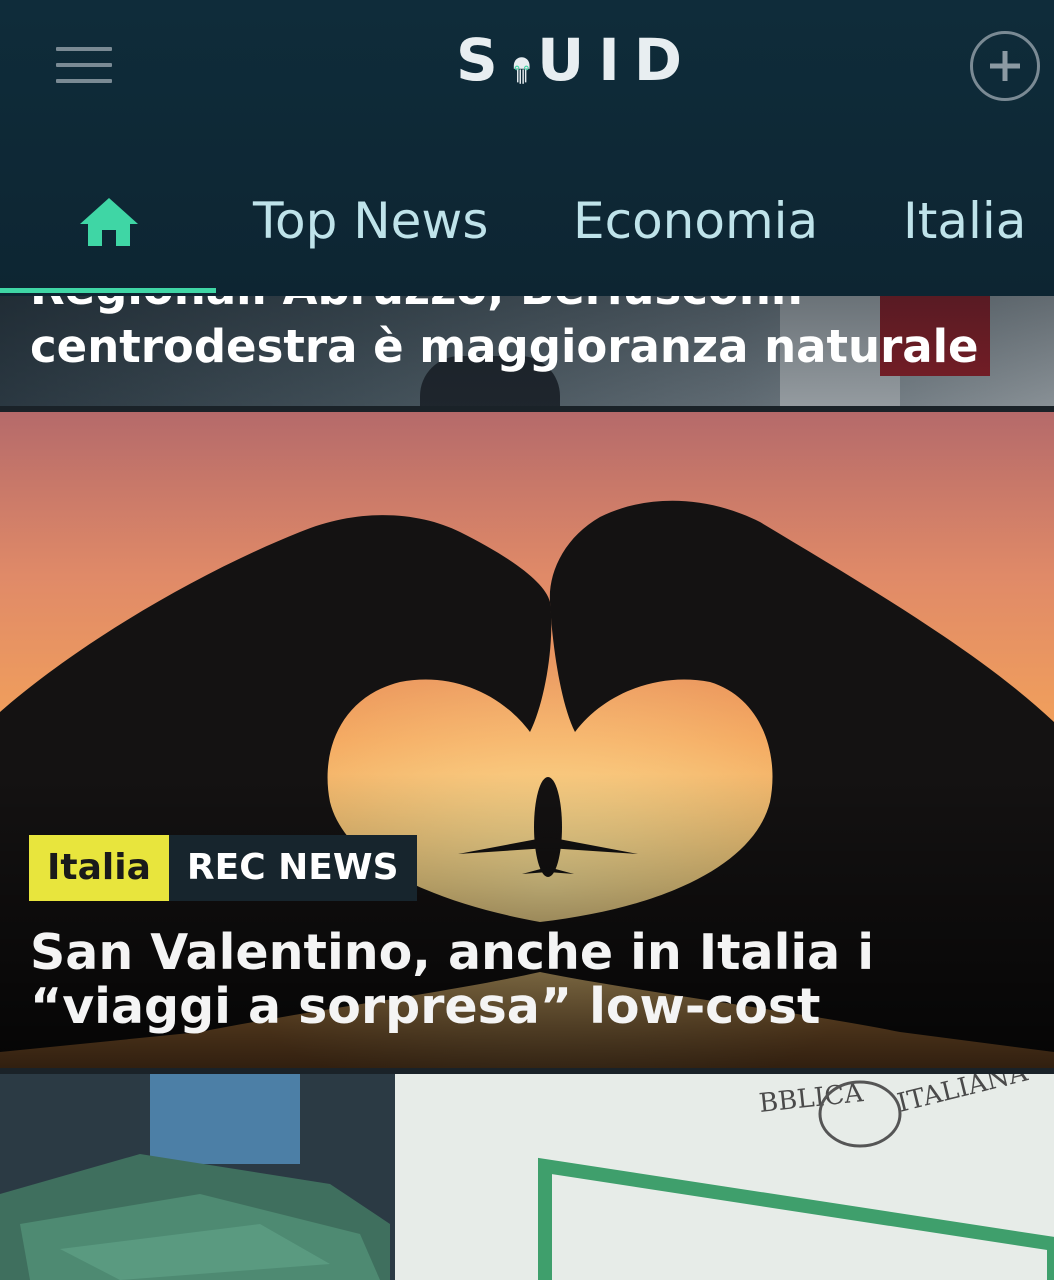  Describe the element at coordinates (695, 221) in the screenshot. I see `tab-economia: Economia` at that location.